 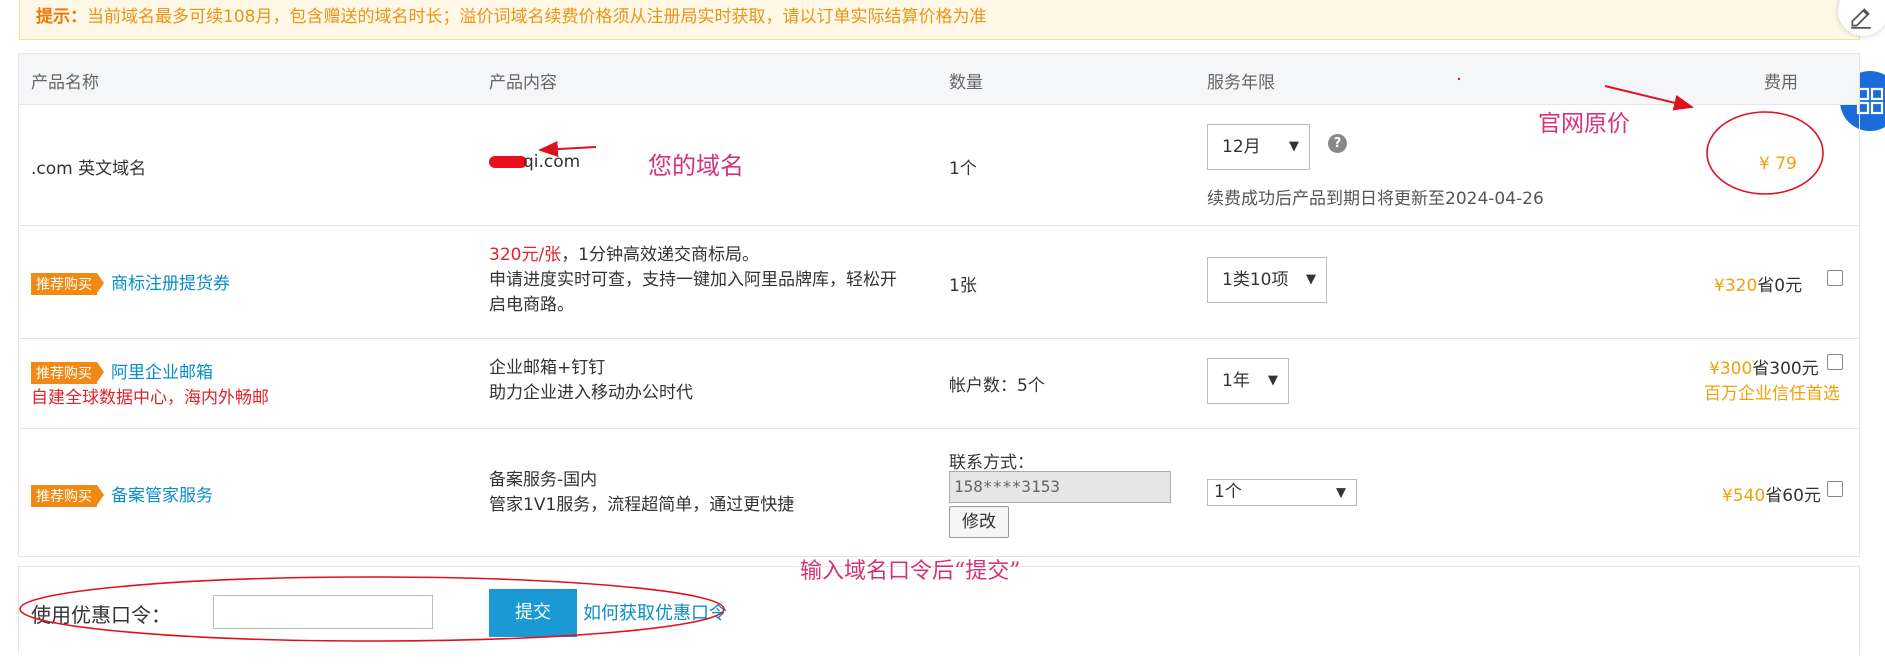 I want to click on header-qty: 数量, so click(x=966, y=83).